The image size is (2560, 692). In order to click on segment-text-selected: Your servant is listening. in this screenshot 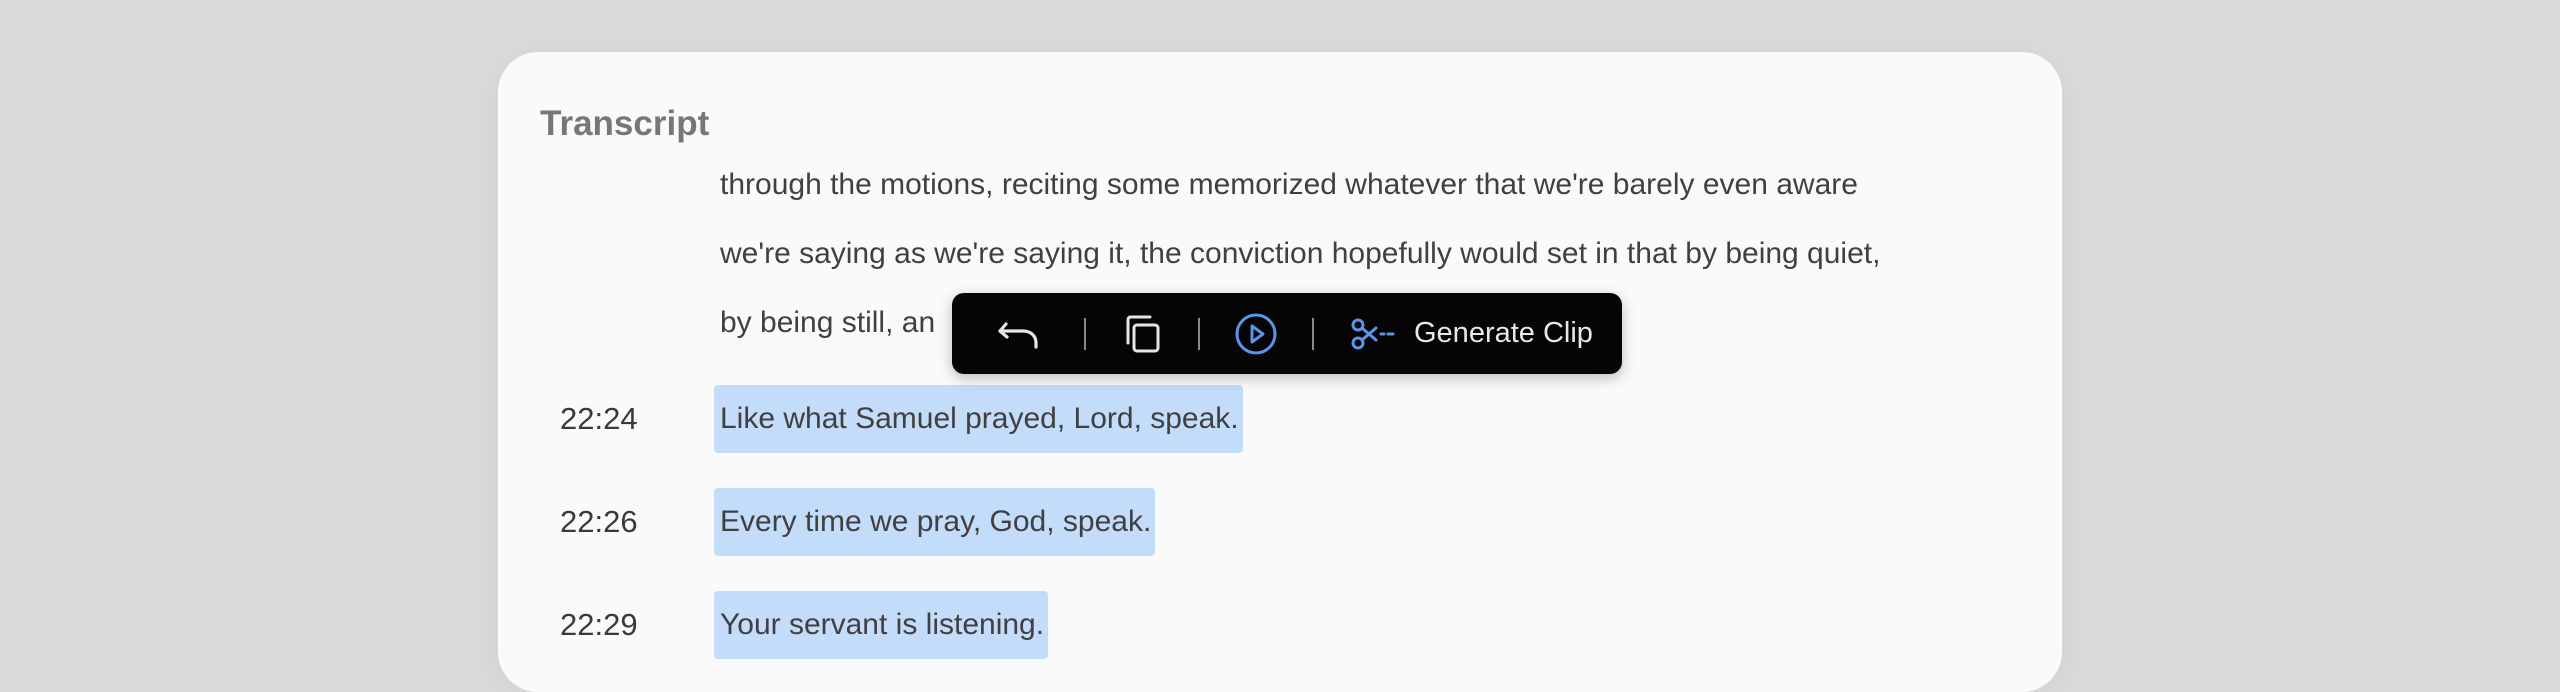, I will do `click(881, 625)`.